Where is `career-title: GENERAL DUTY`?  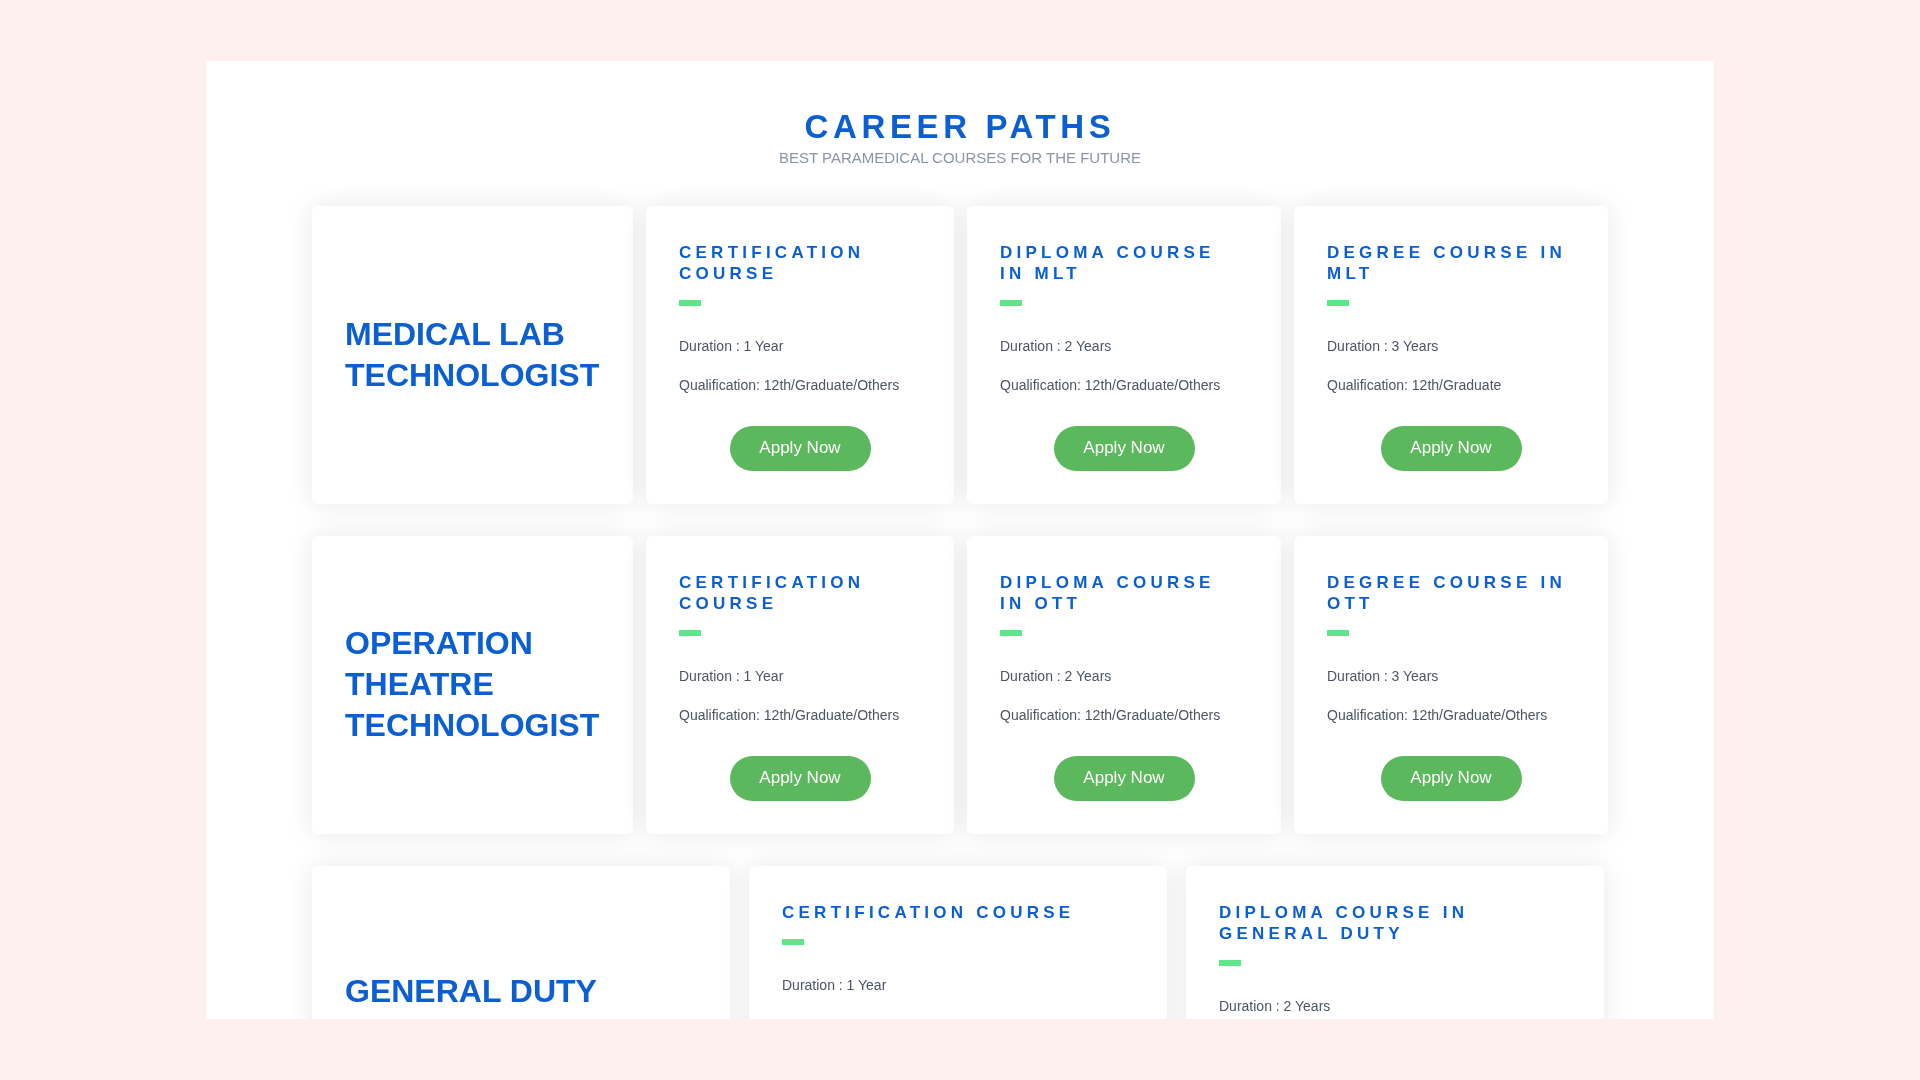 career-title: GENERAL DUTY is located at coordinates (471, 991).